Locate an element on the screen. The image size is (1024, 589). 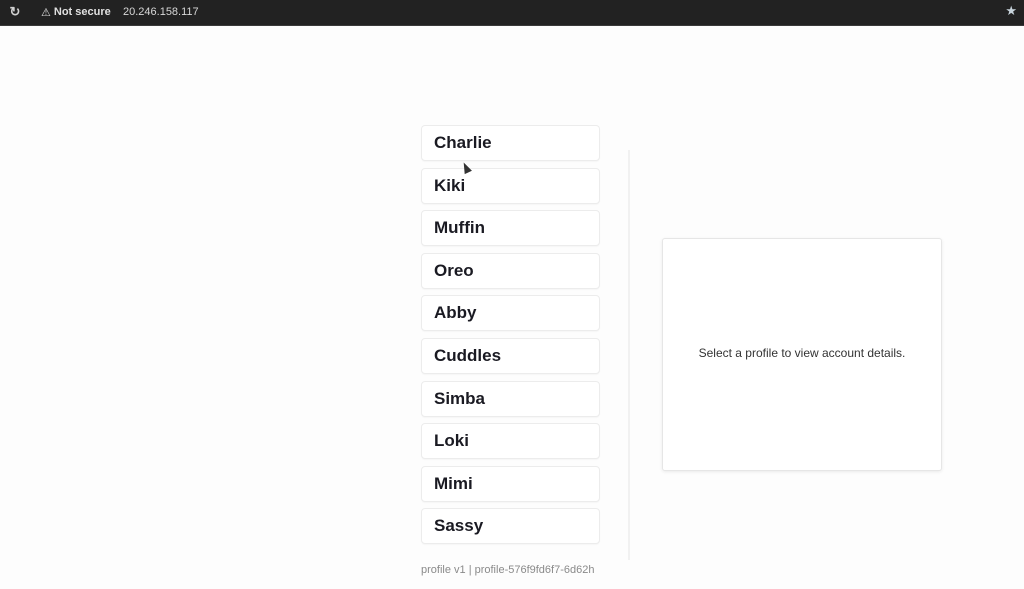
profile-item-charlie: Charlie is located at coordinates (510, 143).